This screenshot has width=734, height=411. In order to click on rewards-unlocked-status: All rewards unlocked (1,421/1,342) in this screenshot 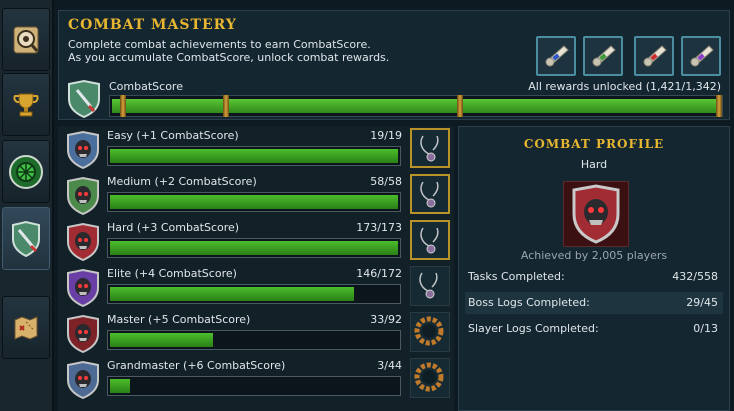, I will do `click(624, 86)`.